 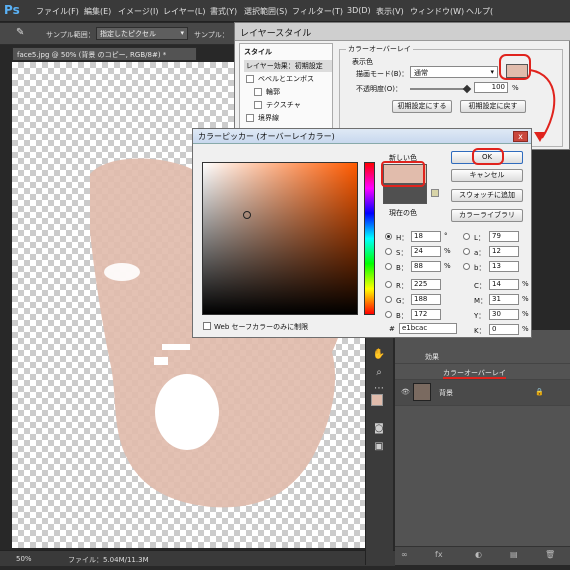 I want to click on g-input: 188, so click(x=426, y=299).